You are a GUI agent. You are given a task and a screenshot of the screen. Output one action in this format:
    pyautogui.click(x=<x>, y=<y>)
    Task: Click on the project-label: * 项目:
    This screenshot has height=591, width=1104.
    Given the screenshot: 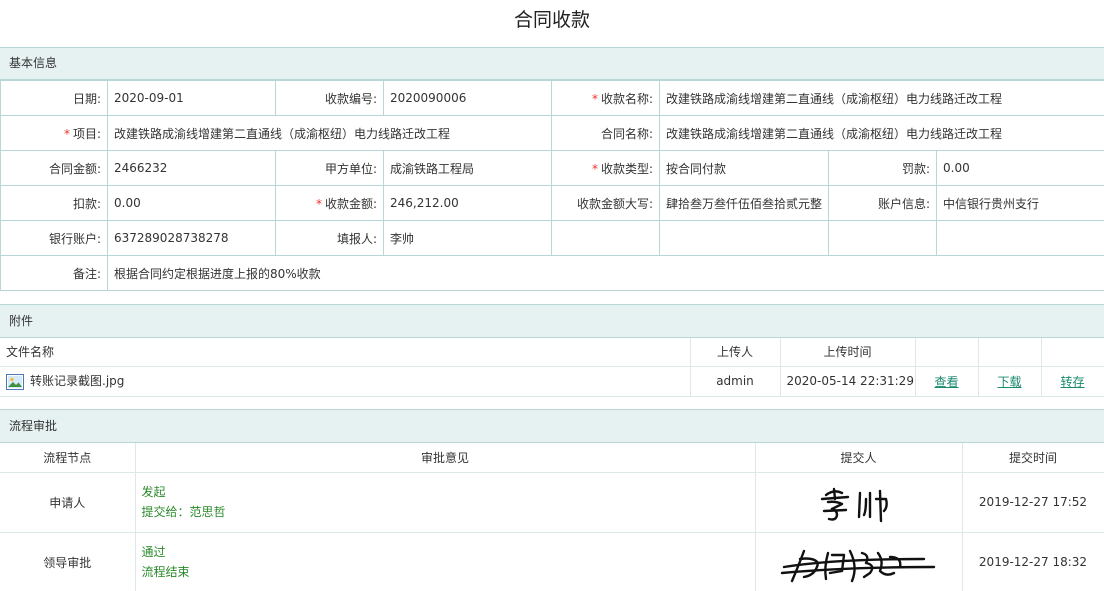 What is the action you would take?
    pyautogui.click(x=54, y=133)
    